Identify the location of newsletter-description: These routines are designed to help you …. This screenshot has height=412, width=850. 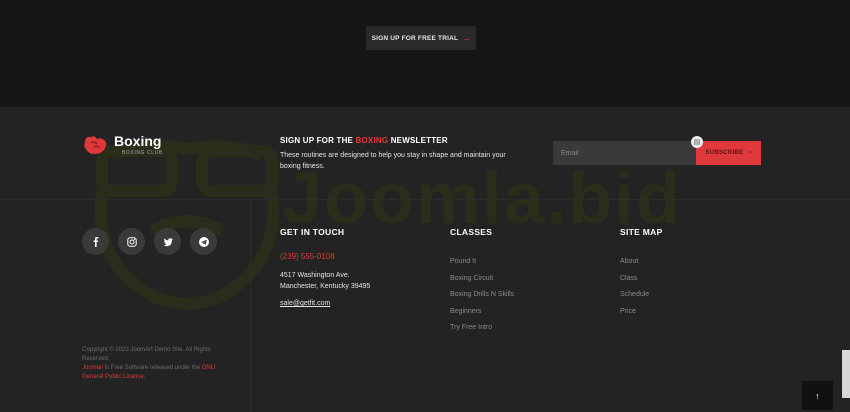
(393, 161).